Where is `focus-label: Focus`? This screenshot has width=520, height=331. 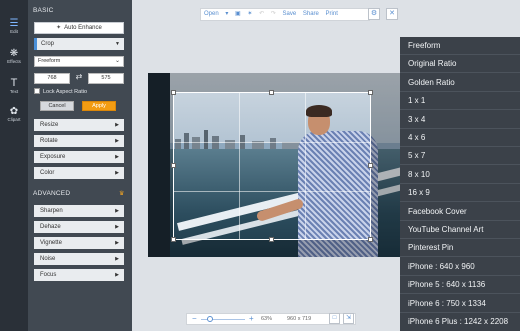 focus-label: Focus is located at coordinates (48, 275).